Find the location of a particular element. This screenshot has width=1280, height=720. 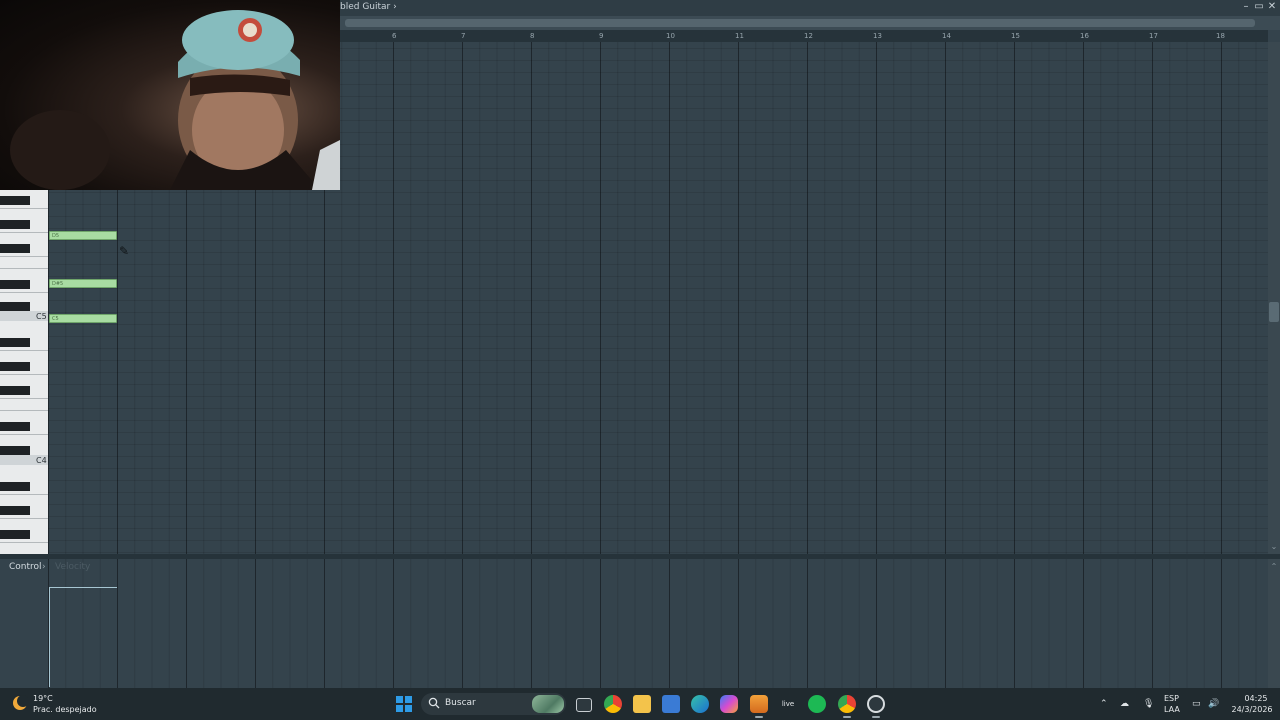

octave-label-c4: C4 is located at coordinates (41, 460).